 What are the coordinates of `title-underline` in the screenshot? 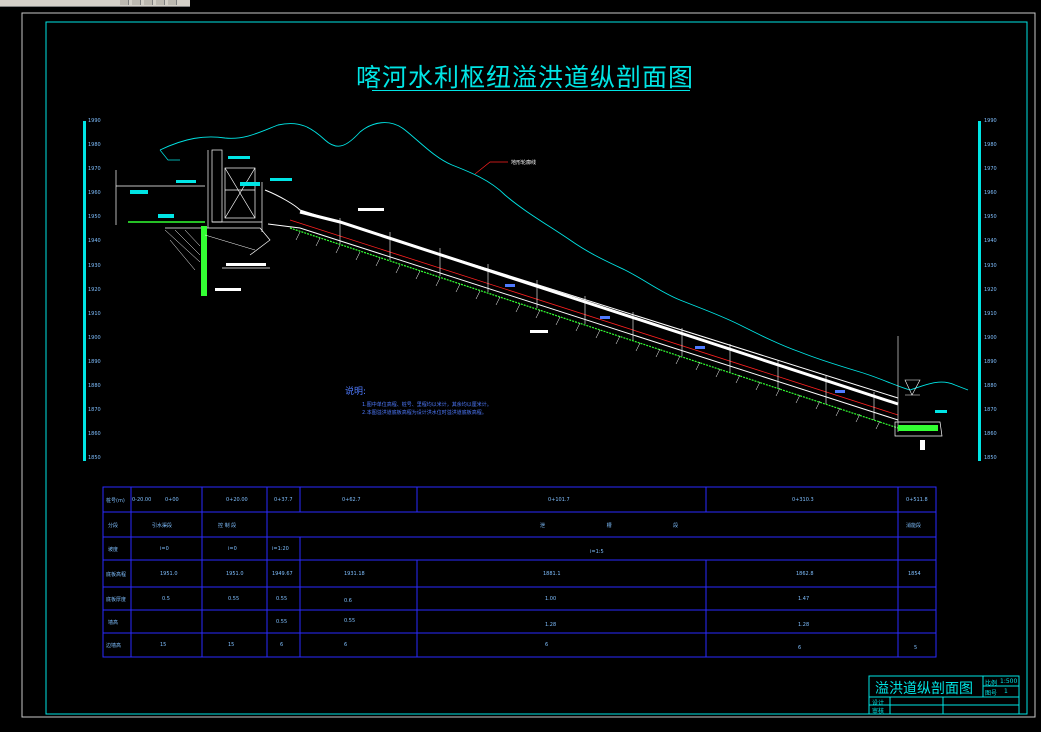 It's located at (531, 90).